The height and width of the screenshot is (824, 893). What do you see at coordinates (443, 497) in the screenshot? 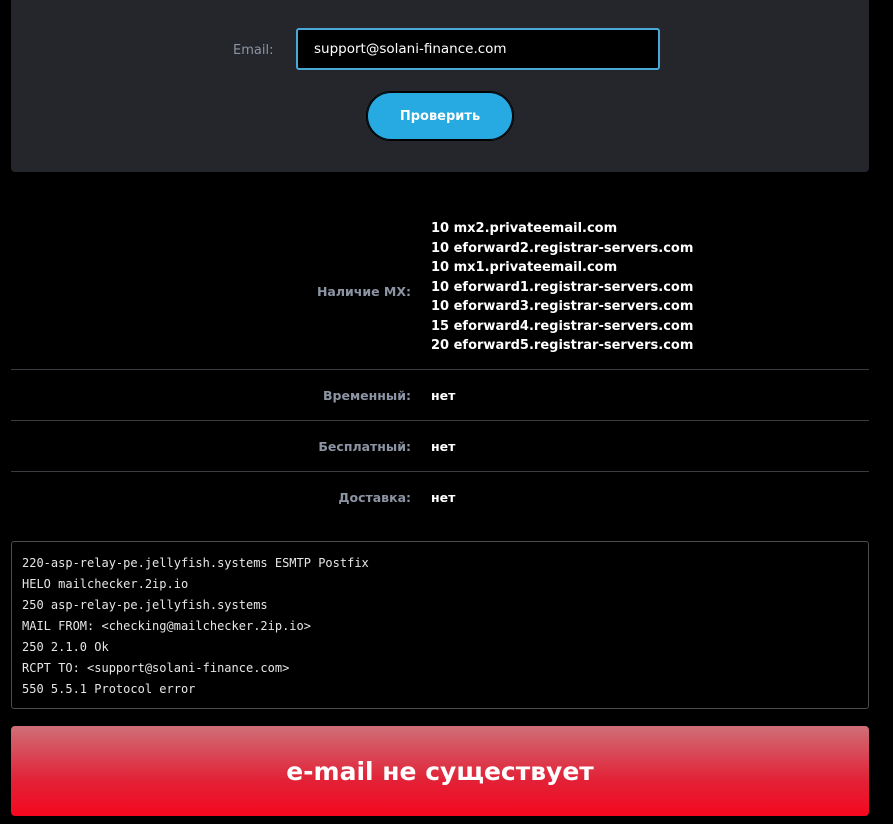
I see `delivery-value: нет` at bounding box center [443, 497].